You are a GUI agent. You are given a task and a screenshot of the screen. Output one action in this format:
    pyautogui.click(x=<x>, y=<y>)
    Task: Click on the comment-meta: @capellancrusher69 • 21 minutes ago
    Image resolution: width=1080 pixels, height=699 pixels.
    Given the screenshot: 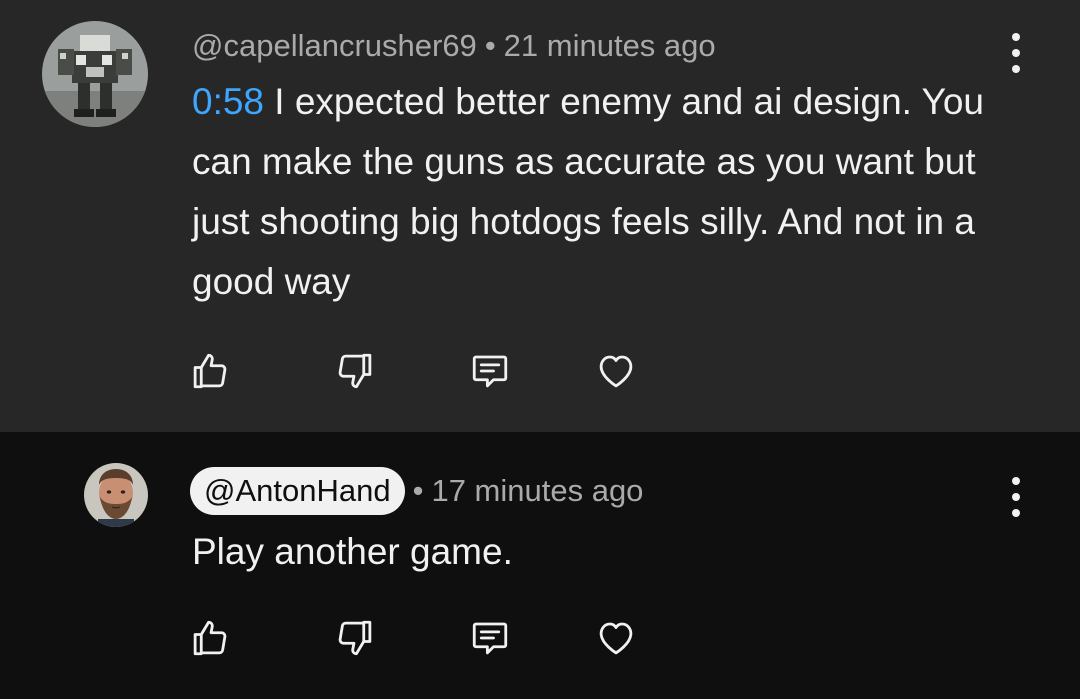 What is the action you would take?
    pyautogui.click(x=454, y=46)
    